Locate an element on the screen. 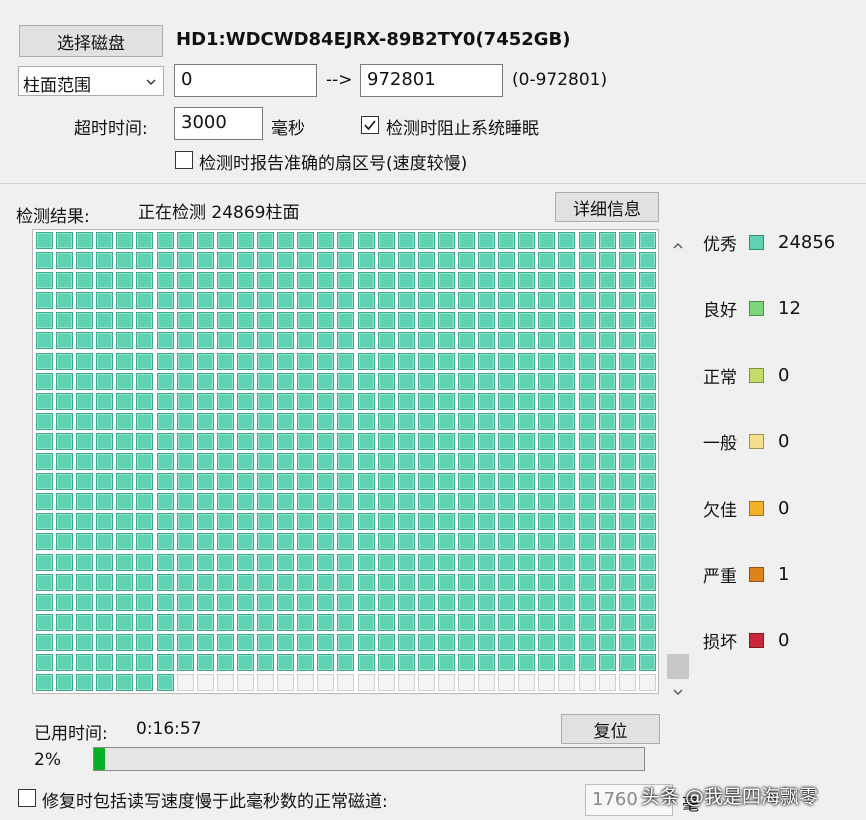 The width and height of the screenshot is (866, 820). prevent-sleep-checkbox is located at coordinates (370, 125).